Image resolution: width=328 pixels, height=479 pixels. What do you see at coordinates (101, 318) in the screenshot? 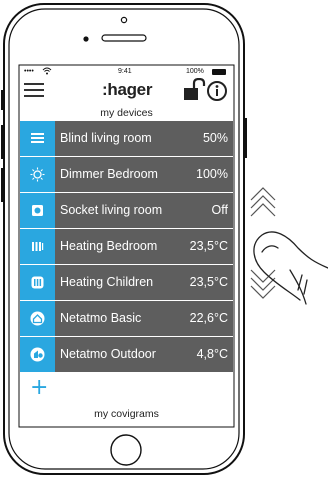
I see `device-name: Netatmo Basic` at bounding box center [101, 318].